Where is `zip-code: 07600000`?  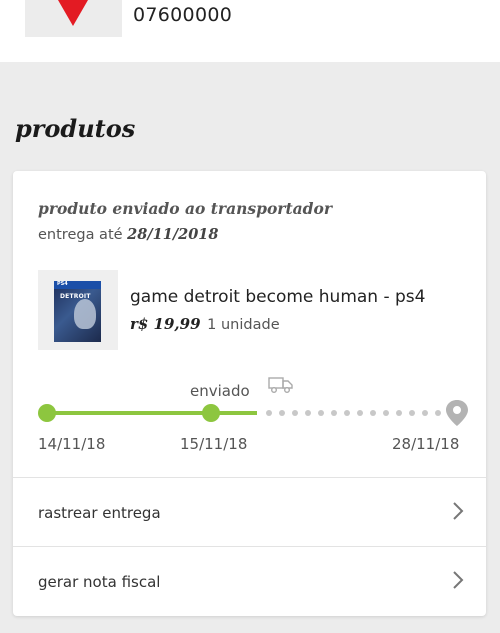
zip-code: 07600000 is located at coordinates (183, 15).